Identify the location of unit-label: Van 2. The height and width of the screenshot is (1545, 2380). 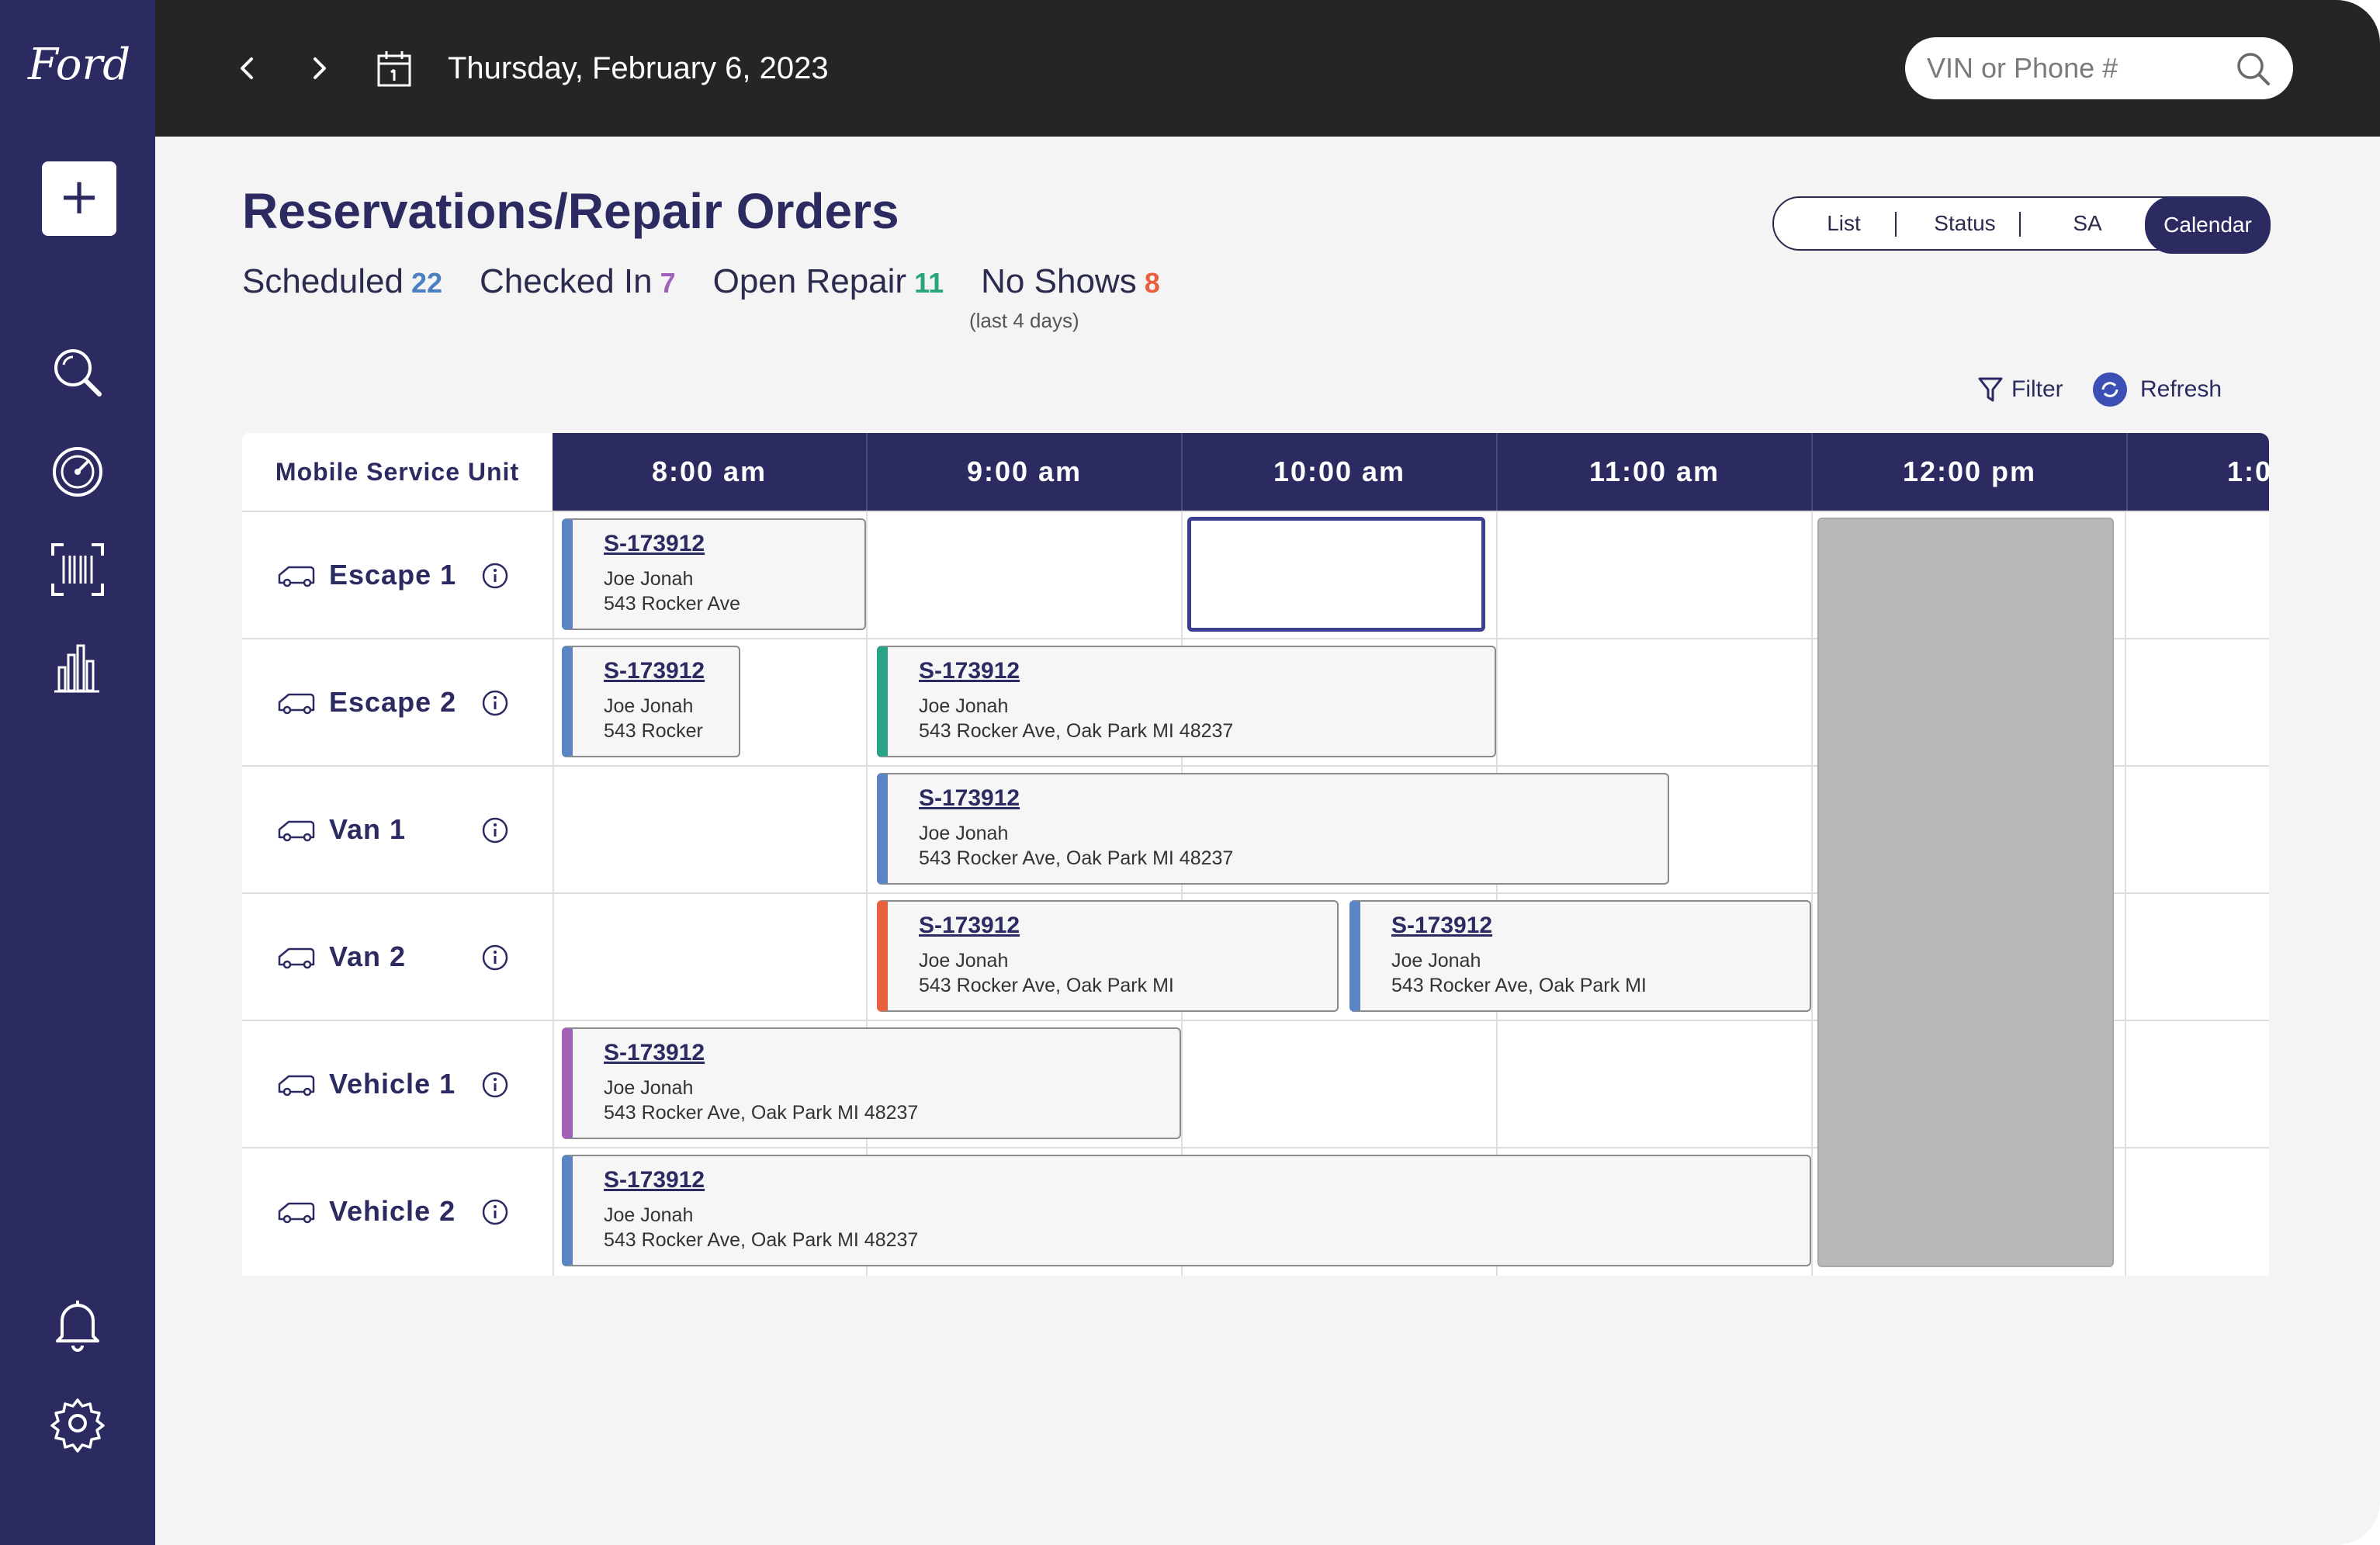
(398, 957).